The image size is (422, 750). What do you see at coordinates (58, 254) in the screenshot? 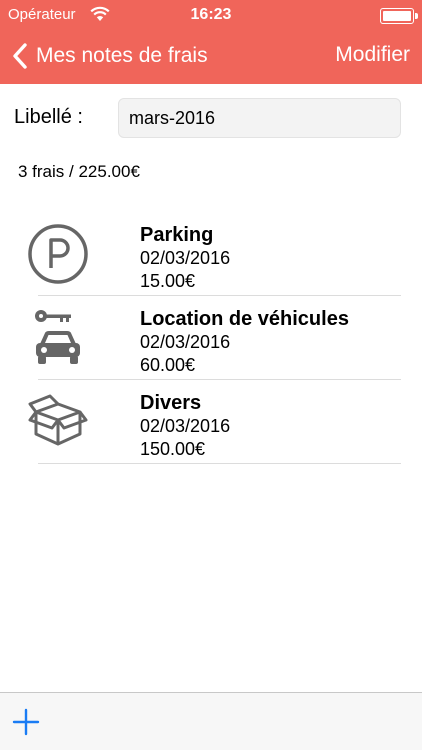
I see `parking-icon` at bounding box center [58, 254].